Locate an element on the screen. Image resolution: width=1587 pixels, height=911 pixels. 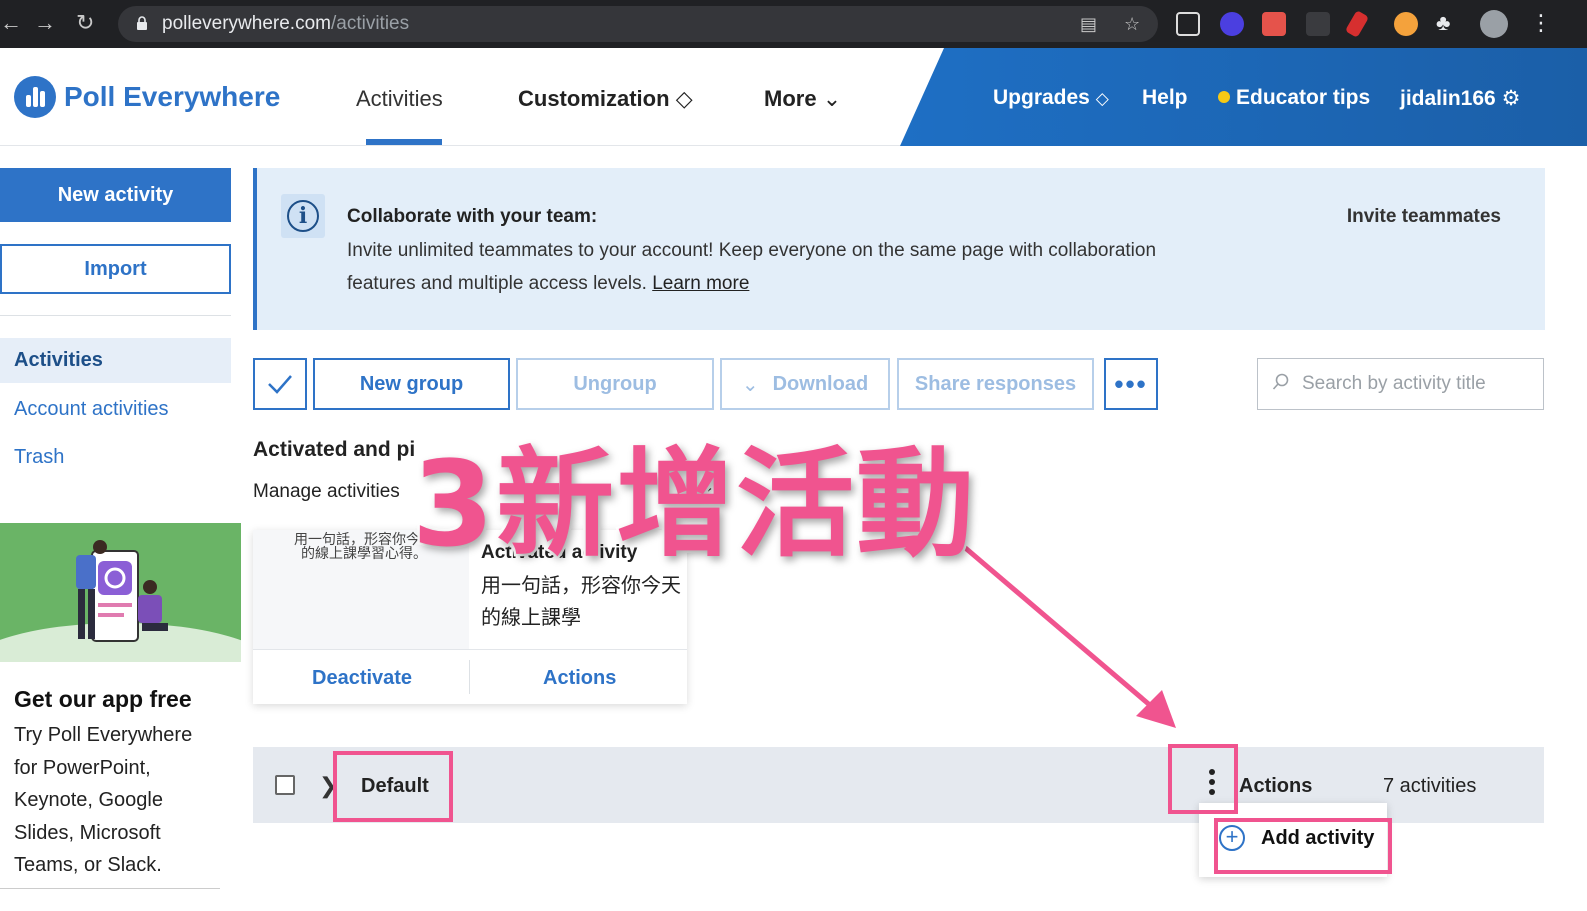
activity-title: 用一句話，形容你今天的線上課學 is located at coordinates (581, 602).